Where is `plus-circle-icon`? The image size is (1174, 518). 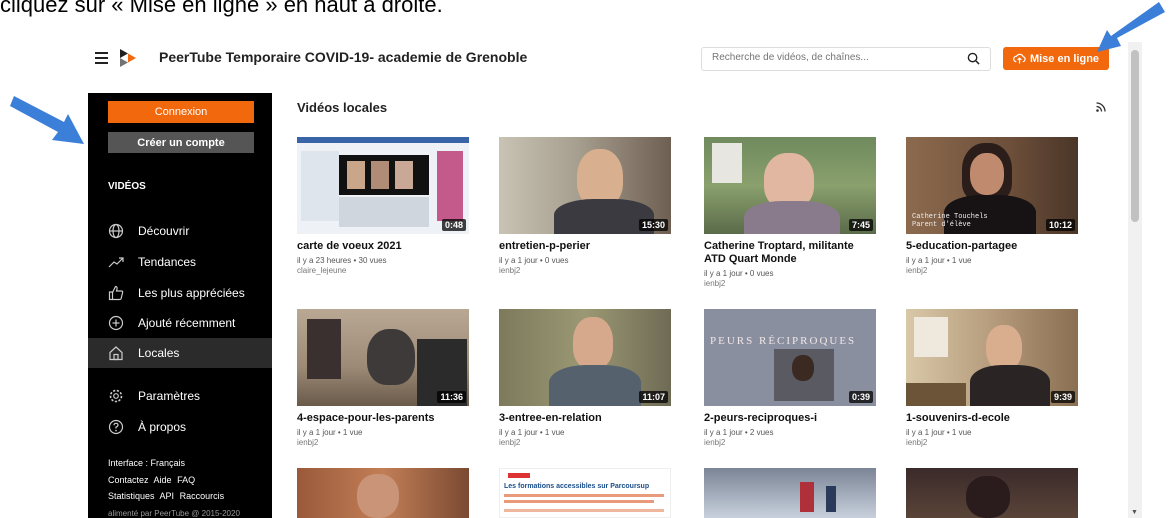
plus-circle-icon is located at coordinates (116, 323).